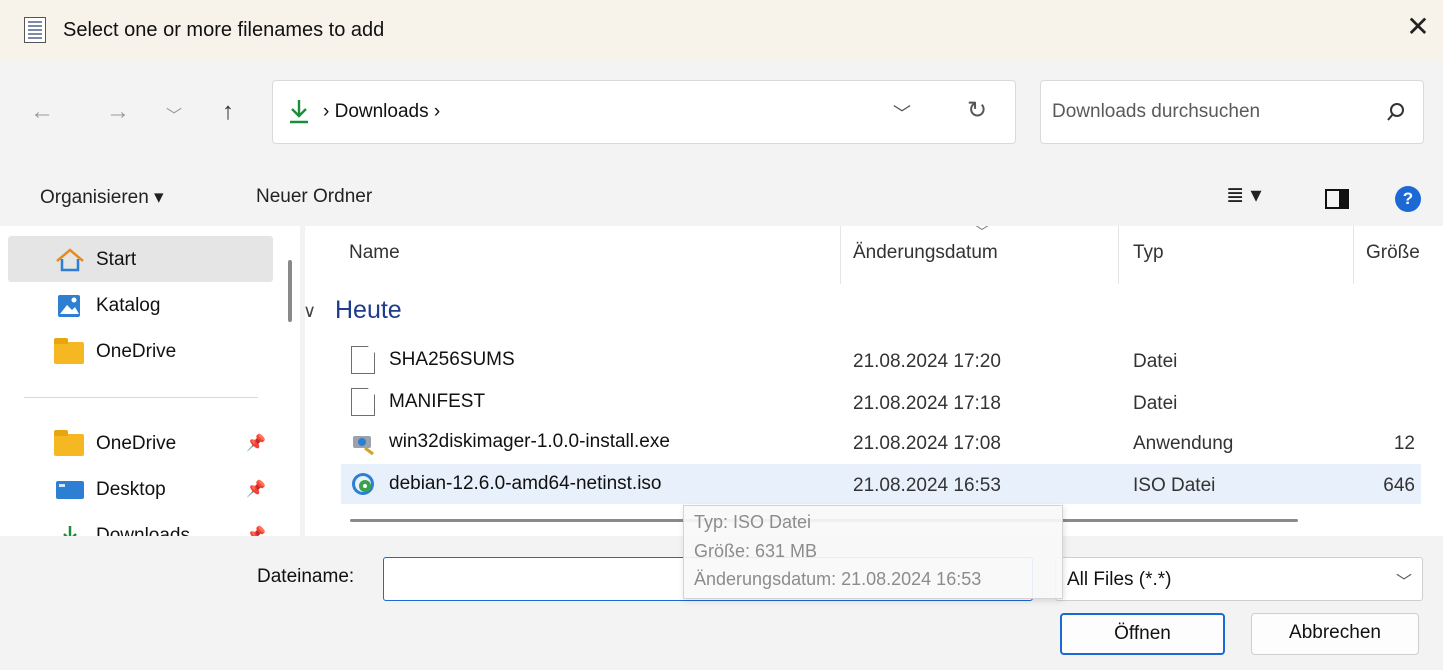 Image resolution: width=1443 pixels, height=670 pixels. What do you see at coordinates (314, 197) in the screenshot?
I see `new-folder-button: Neuer Ordner` at bounding box center [314, 197].